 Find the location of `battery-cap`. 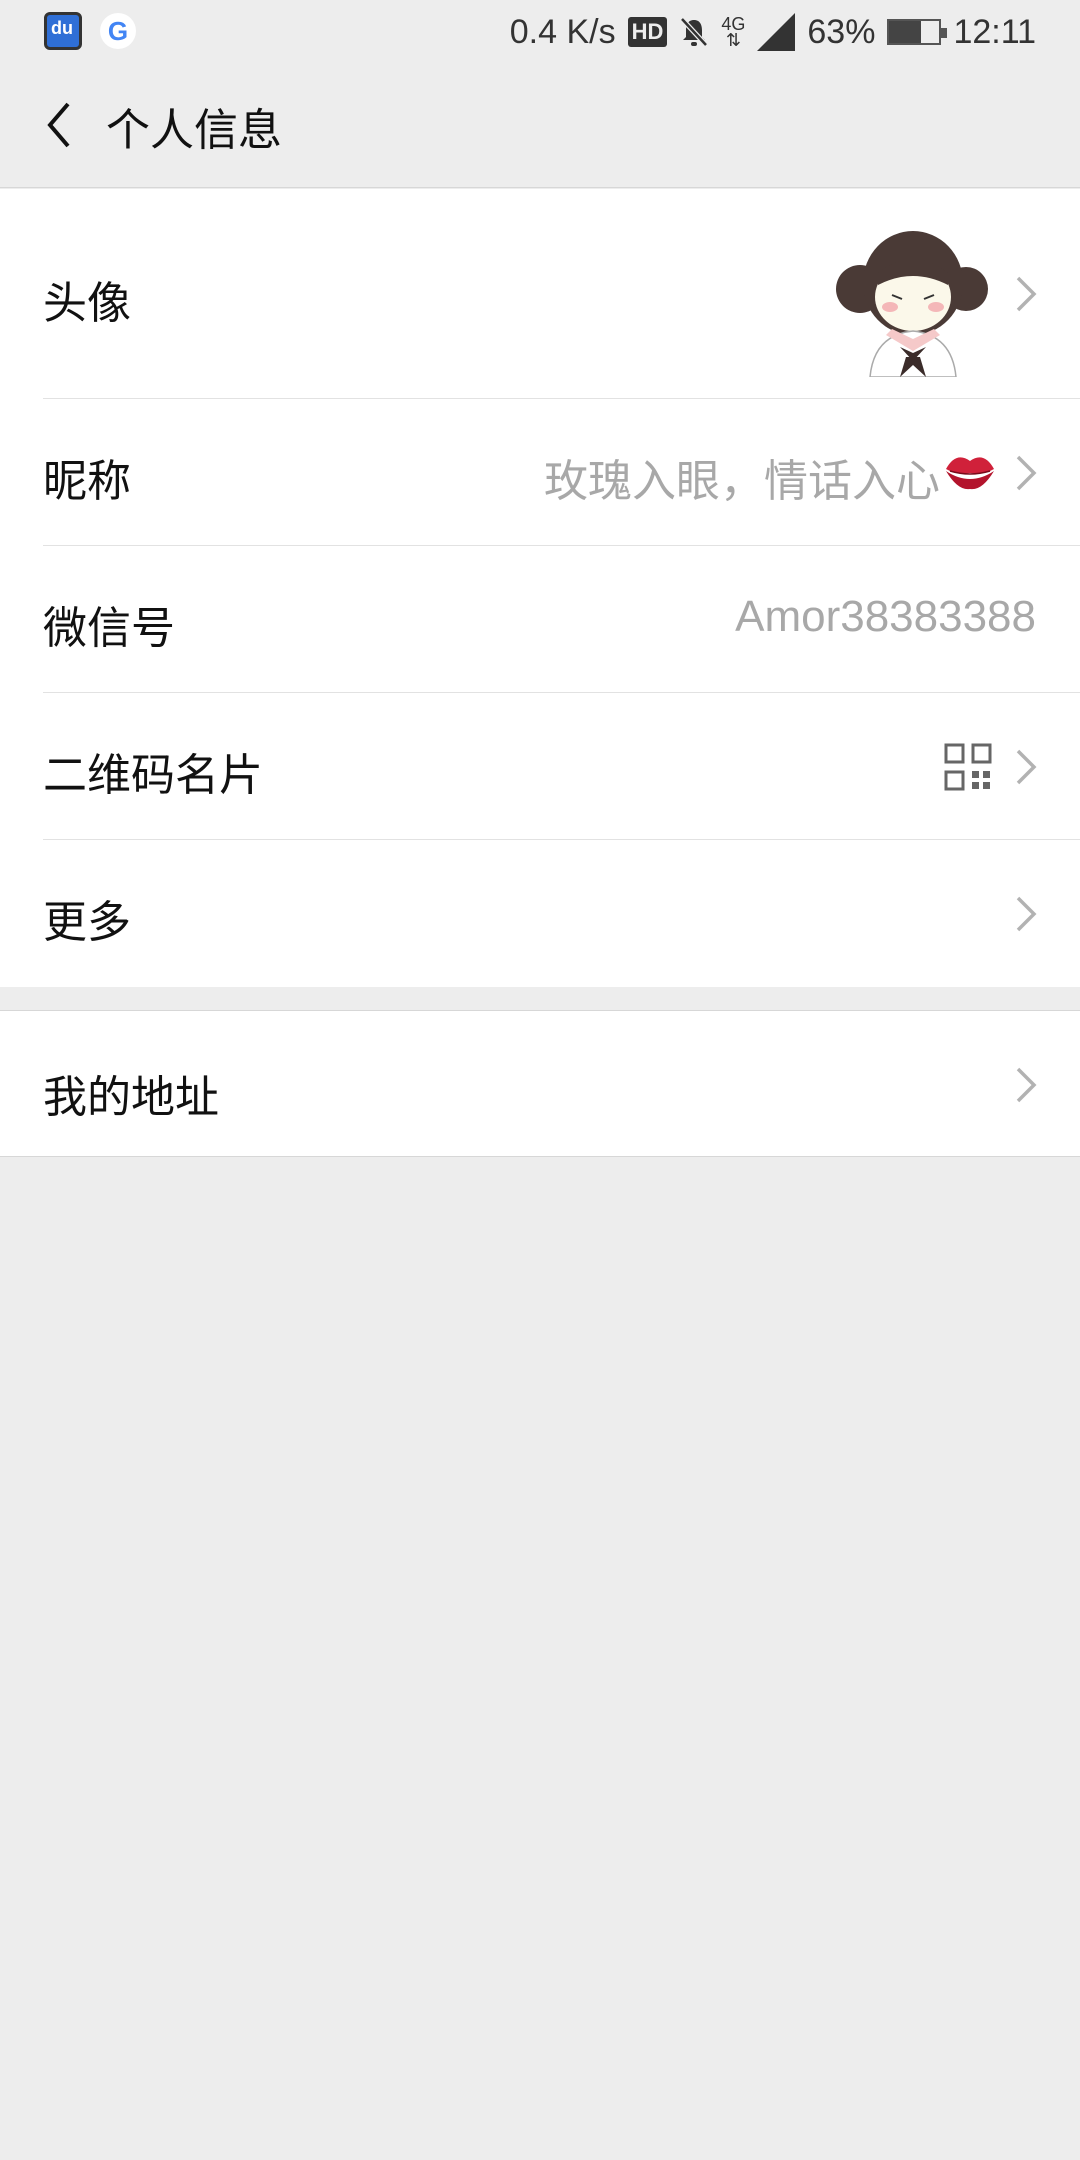

battery-cap is located at coordinates (944, 33).